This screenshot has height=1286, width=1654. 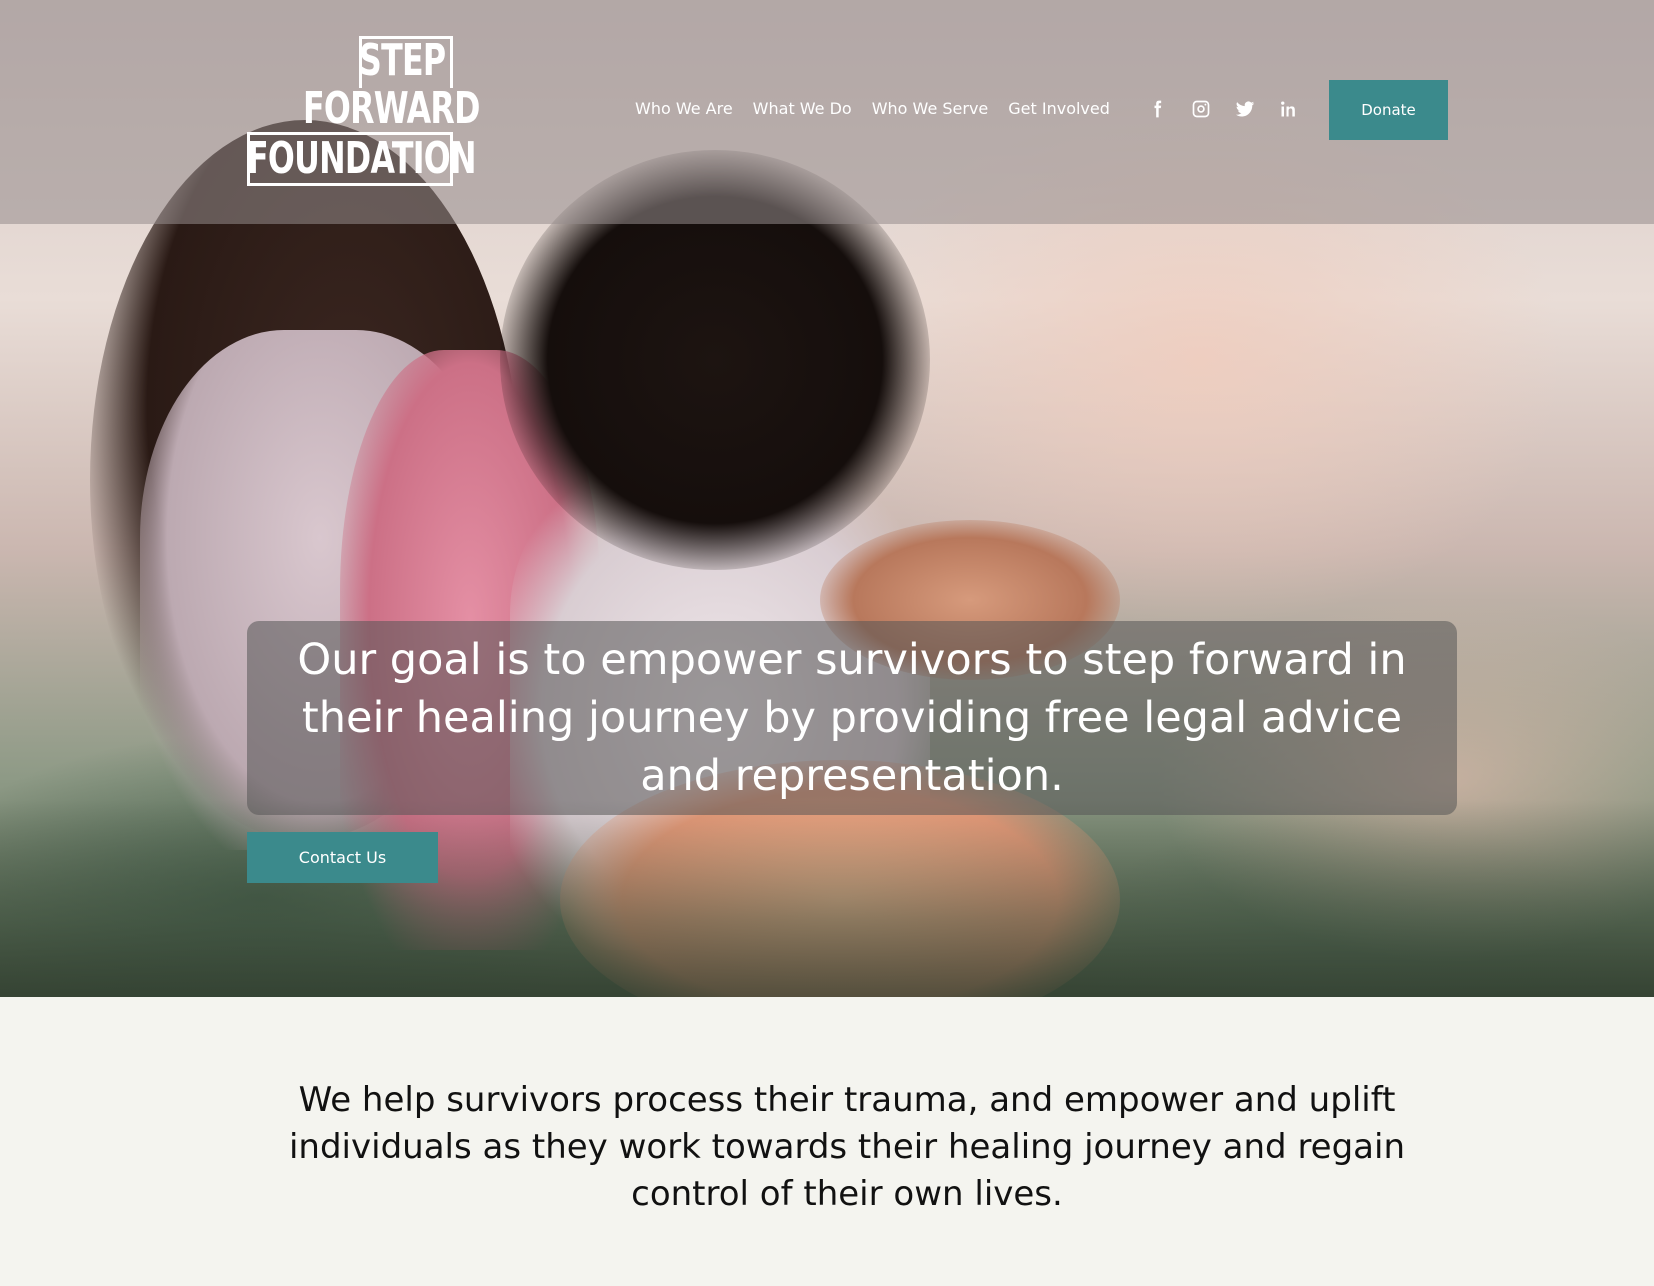 I want to click on linkedin-icon, so click(x=1289, y=109).